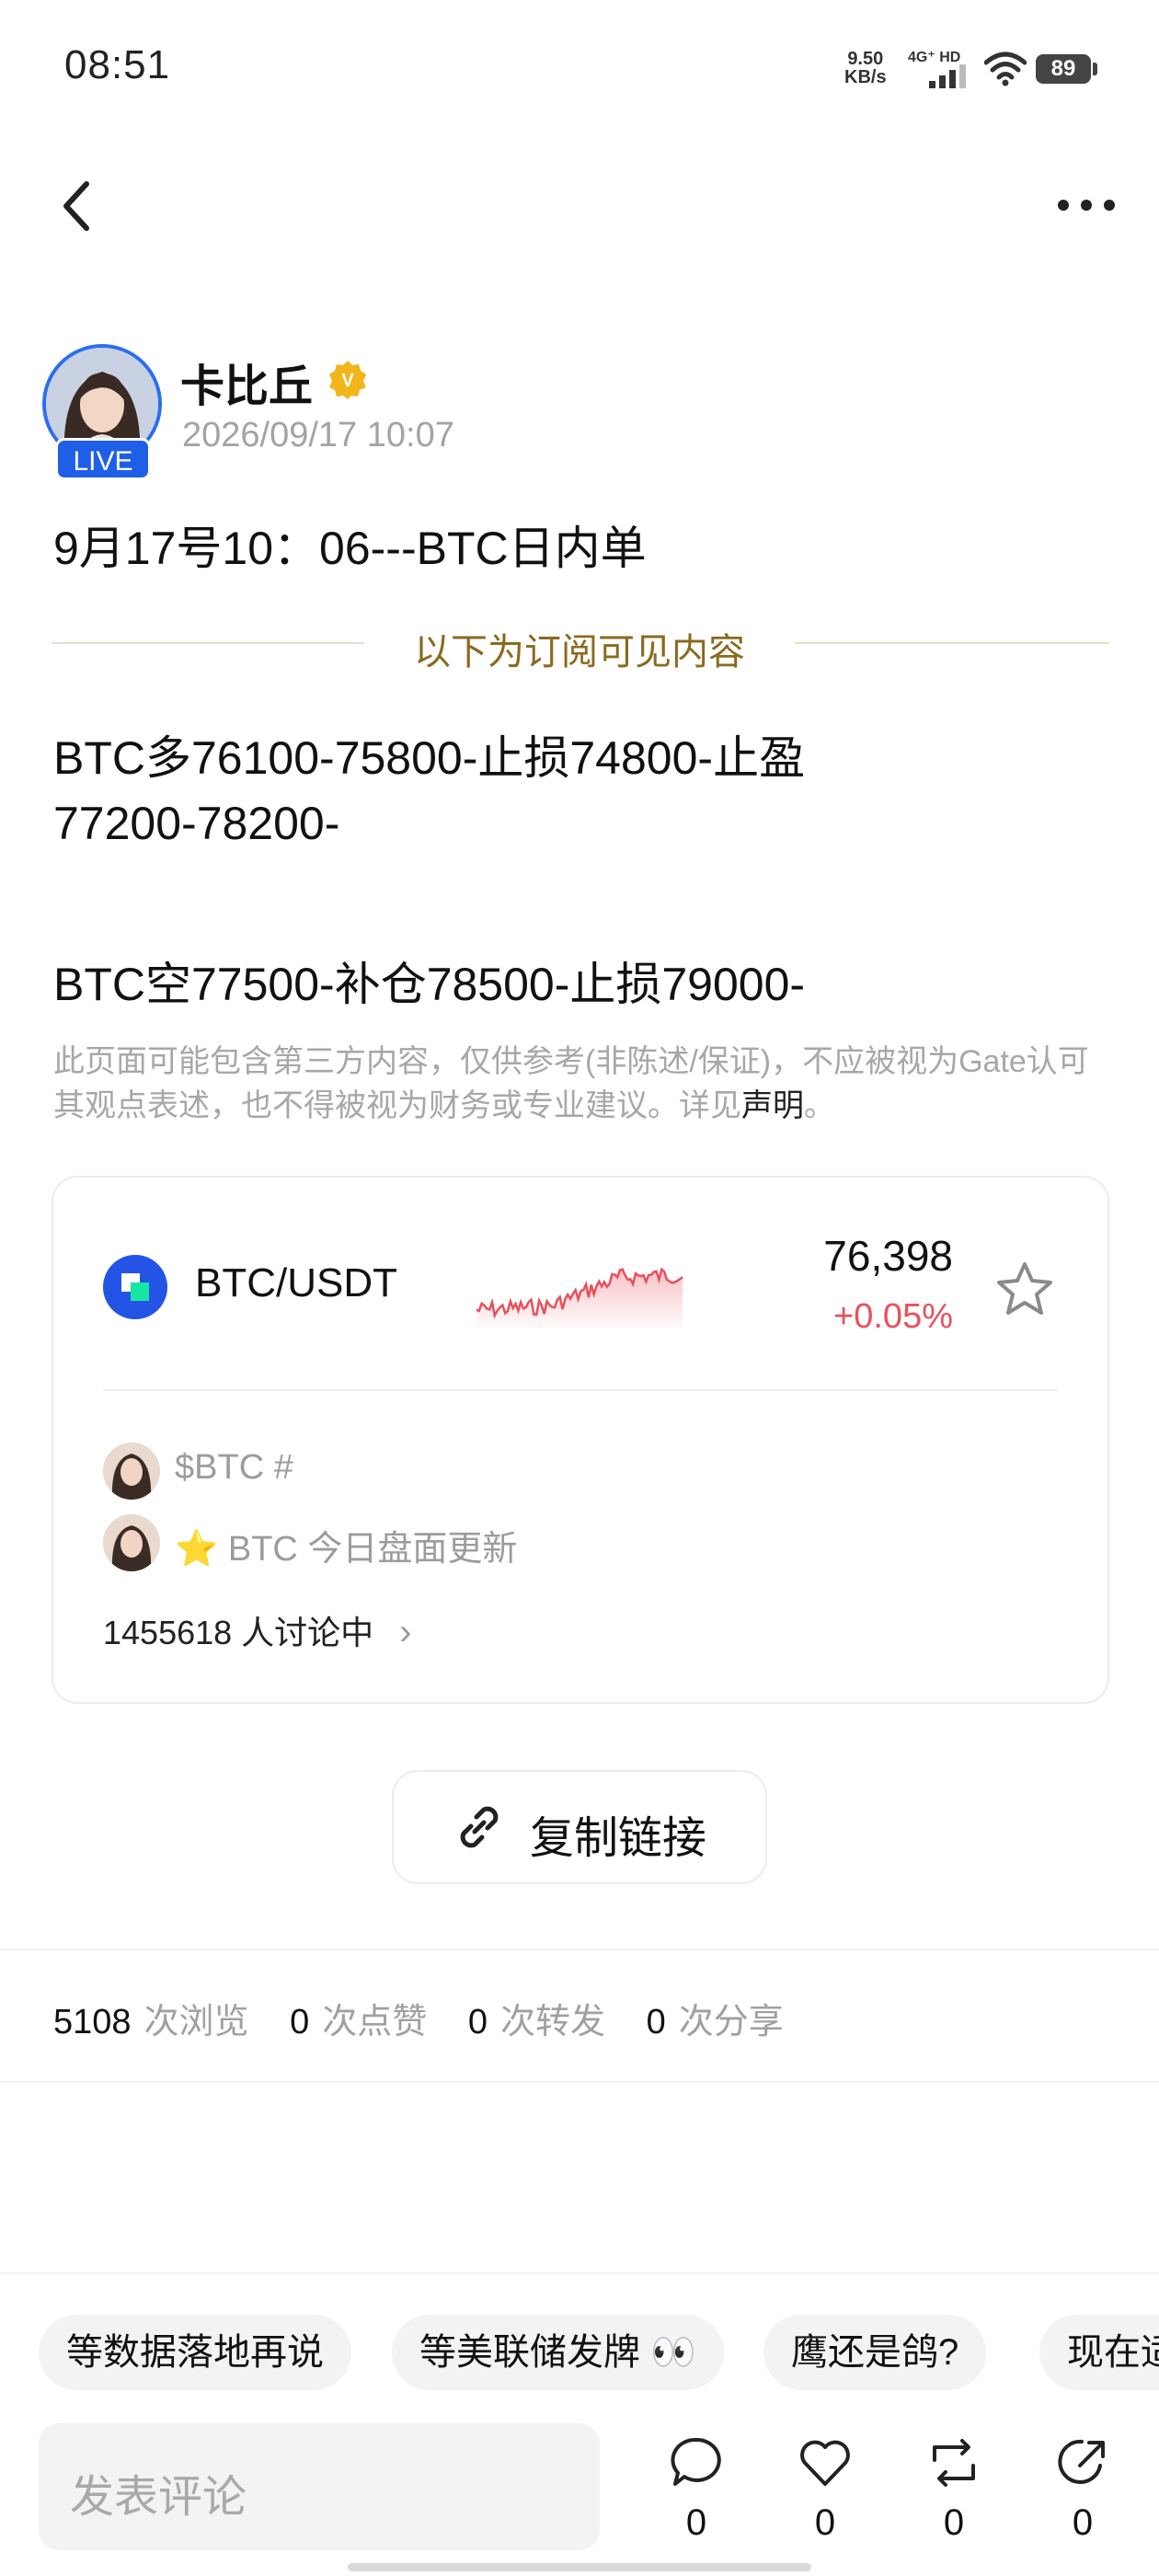  Describe the element at coordinates (618, 1838) in the screenshot. I see `copy-link-label: 复制链接` at that location.